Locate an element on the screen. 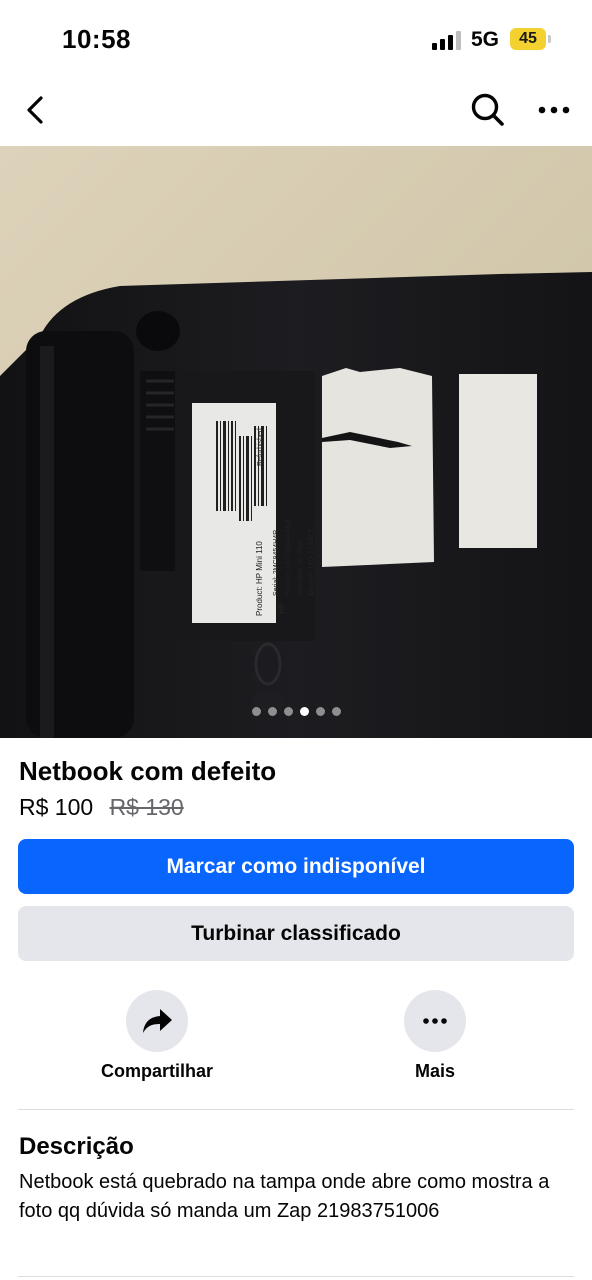 This screenshot has width=592, height=1280. more-options-button is located at coordinates (554, 110).